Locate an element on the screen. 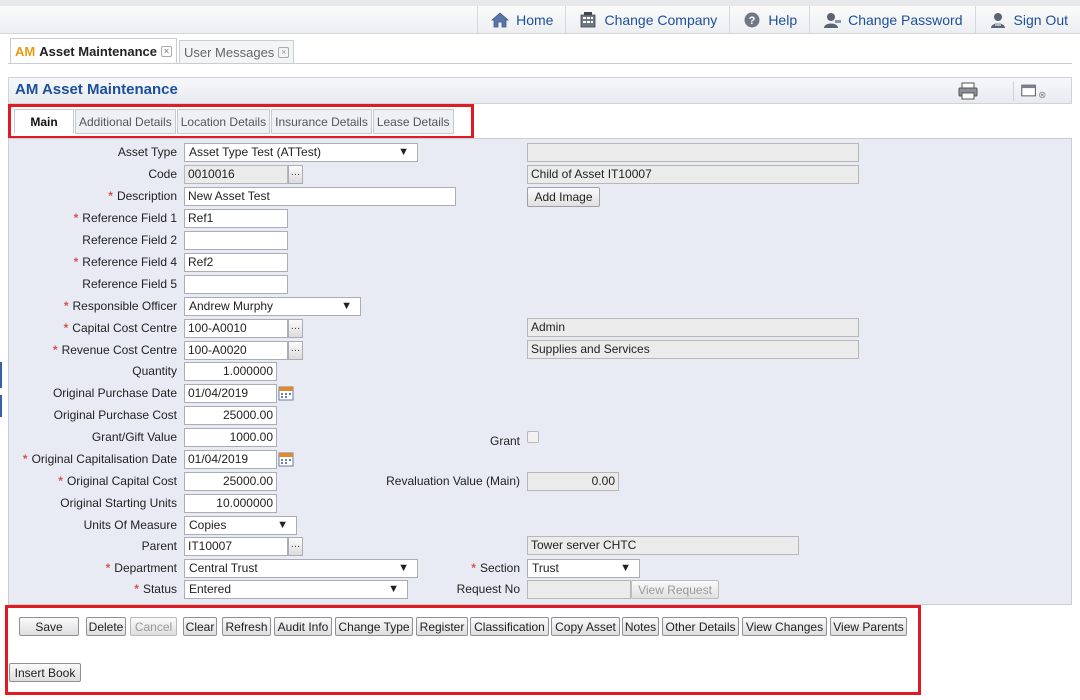  nav-sign-out-label: Sign Out is located at coordinates (1040, 20).